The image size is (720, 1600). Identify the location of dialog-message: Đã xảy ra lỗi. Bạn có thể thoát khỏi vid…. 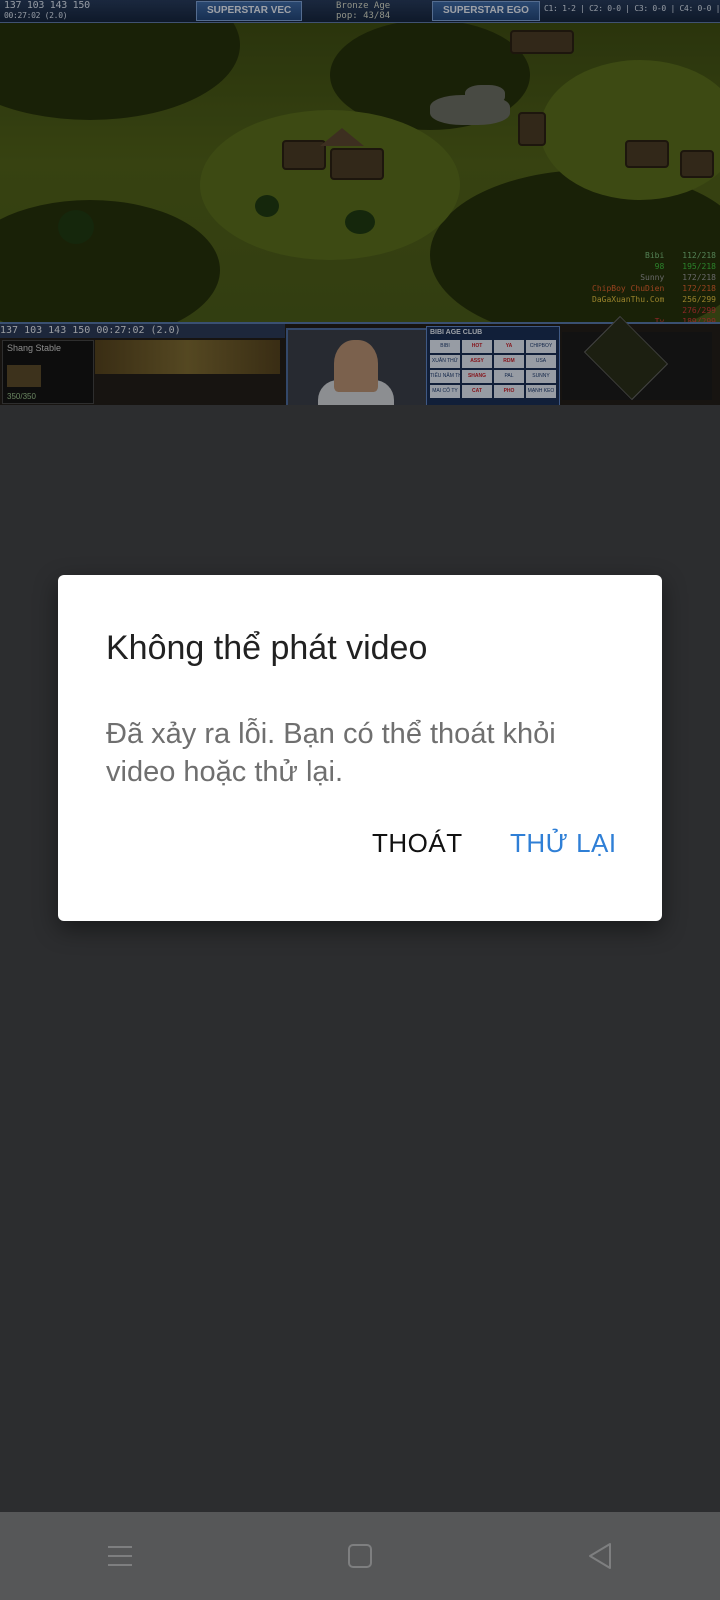
(331, 753).